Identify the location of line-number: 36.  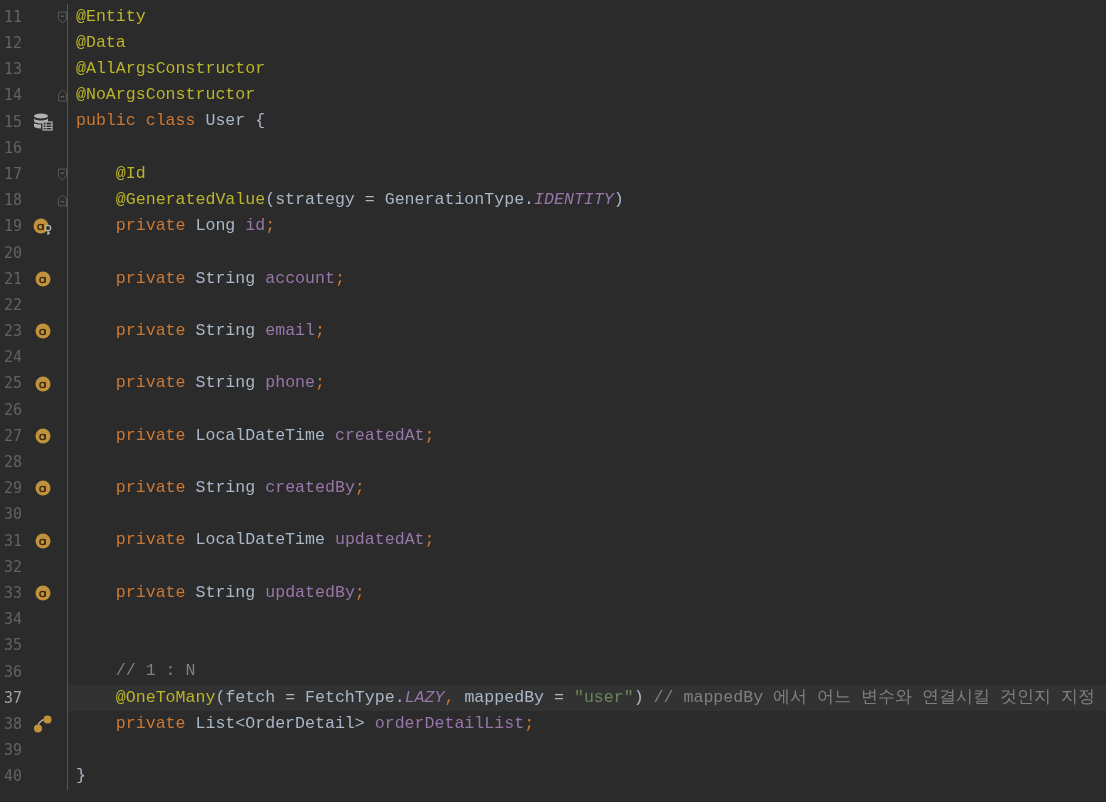
(13, 672).